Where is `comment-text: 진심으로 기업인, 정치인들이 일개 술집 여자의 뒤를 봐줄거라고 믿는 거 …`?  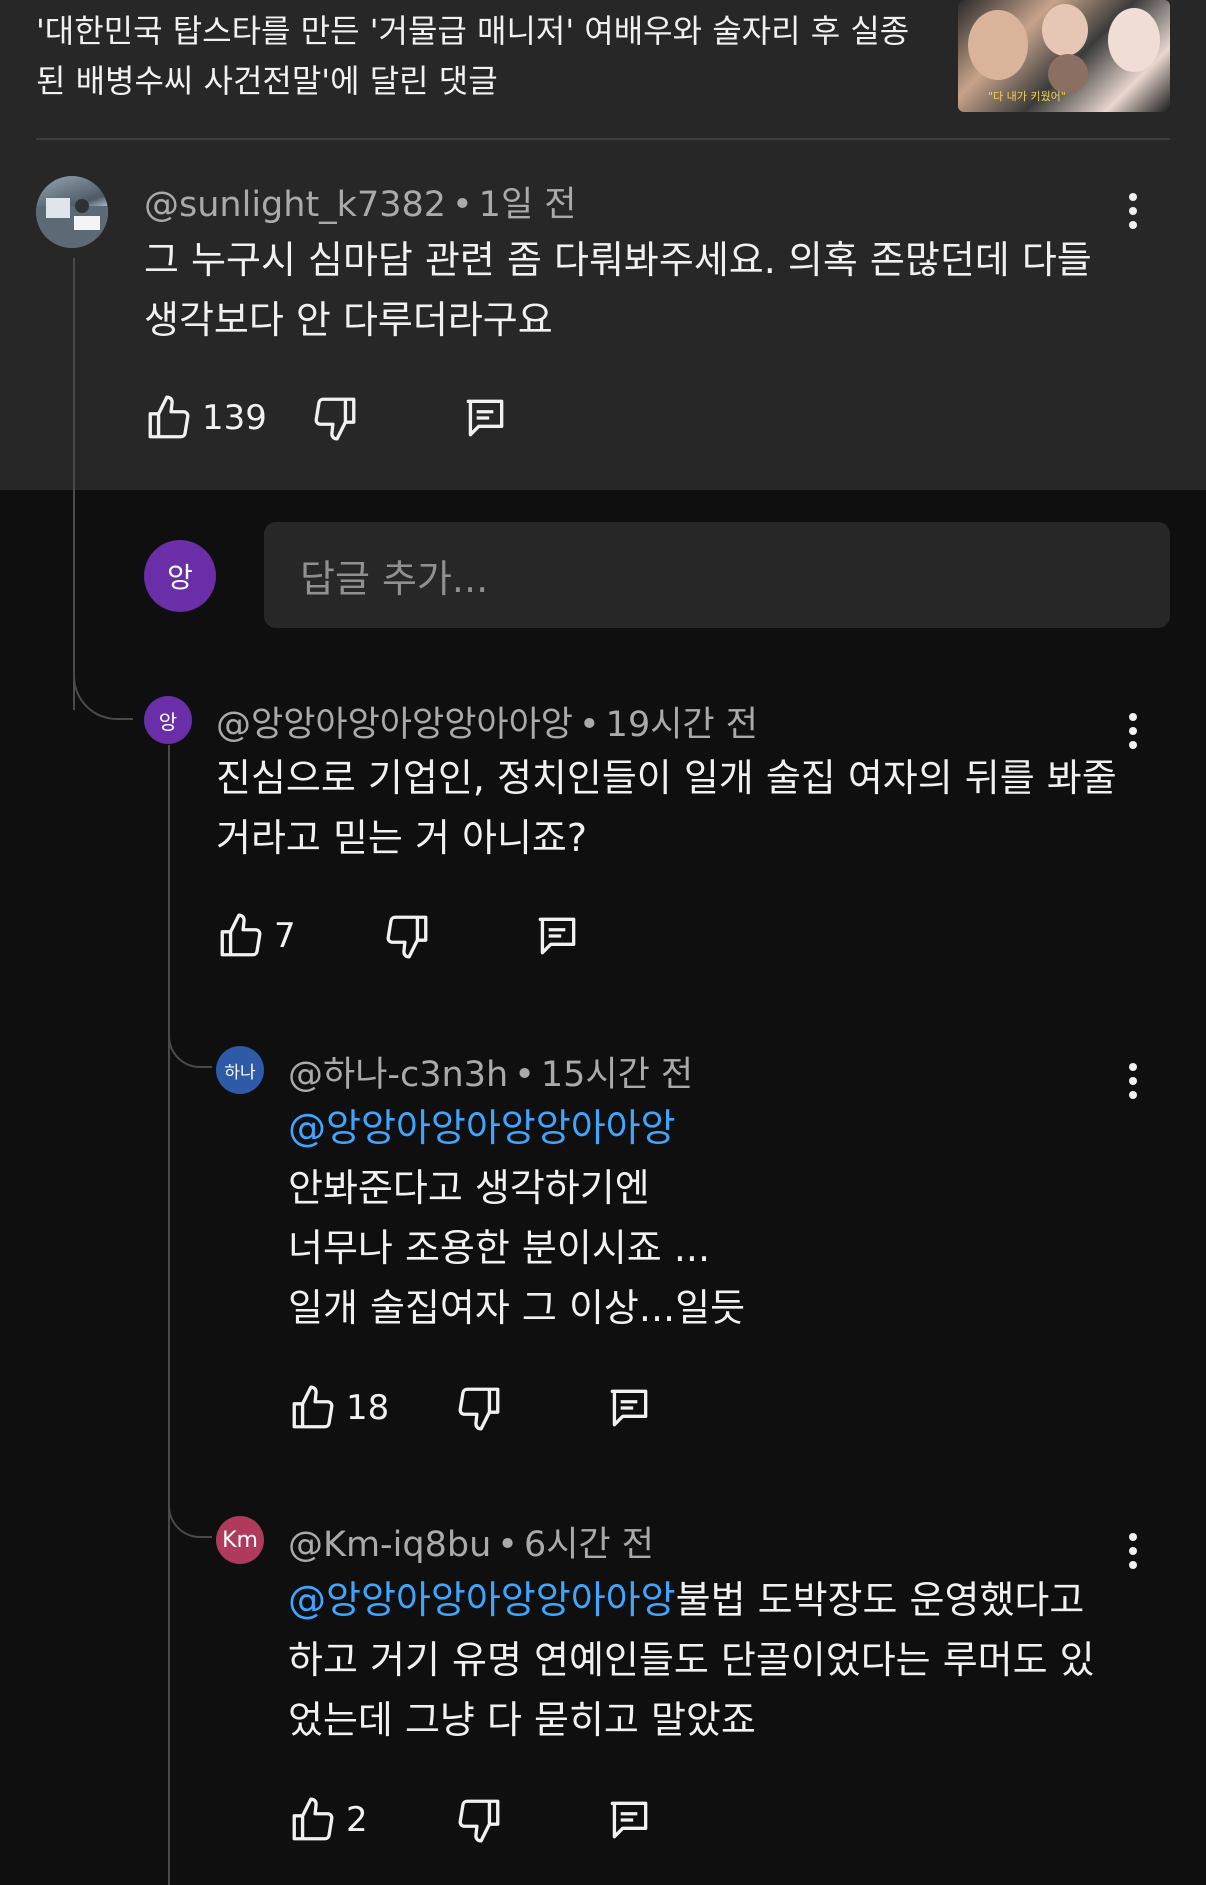
comment-text: 진심으로 기업인, 정치인들이 일개 술집 여자의 뒤를 봐줄거라고 믿는 거 … is located at coordinates (666, 808).